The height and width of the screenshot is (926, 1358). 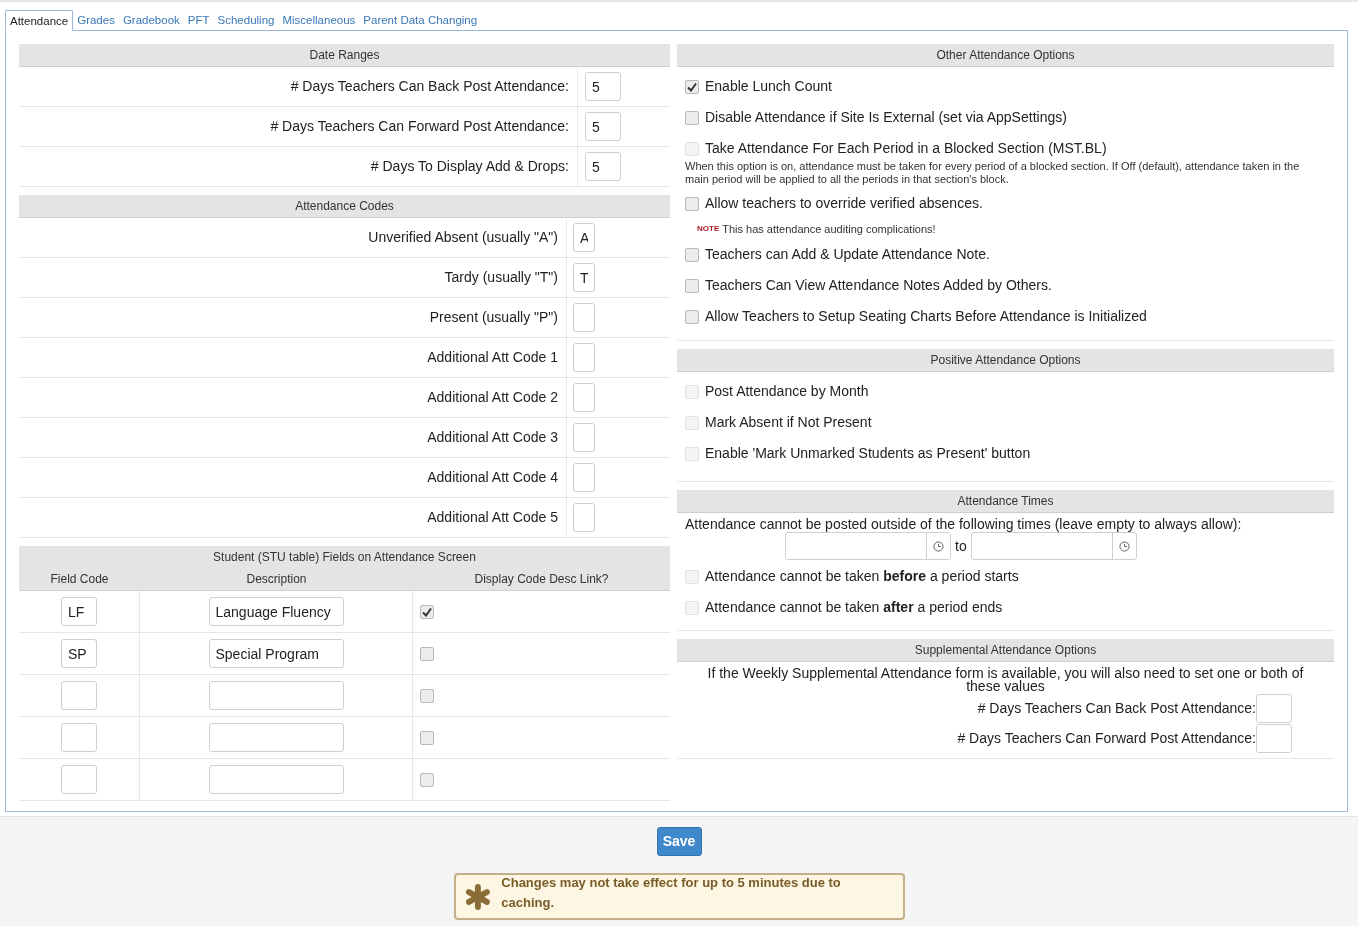 I want to click on option-label: Enable 'Mark Unmarked Students as Present' button, so click(x=868, y=453).